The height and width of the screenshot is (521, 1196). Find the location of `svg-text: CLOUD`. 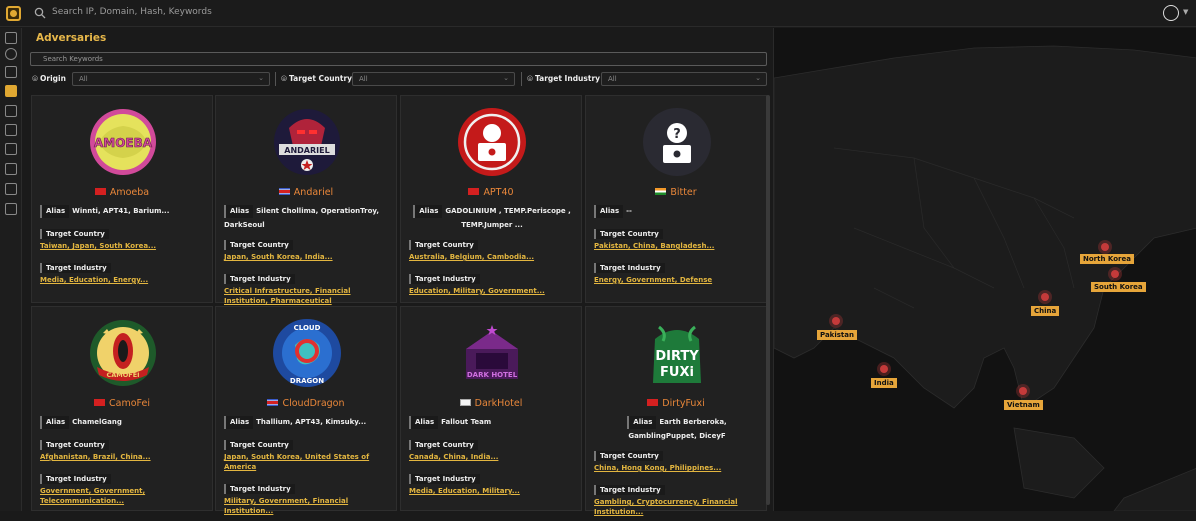

svg-text: CLOUD is located at coordinates (307, 328).